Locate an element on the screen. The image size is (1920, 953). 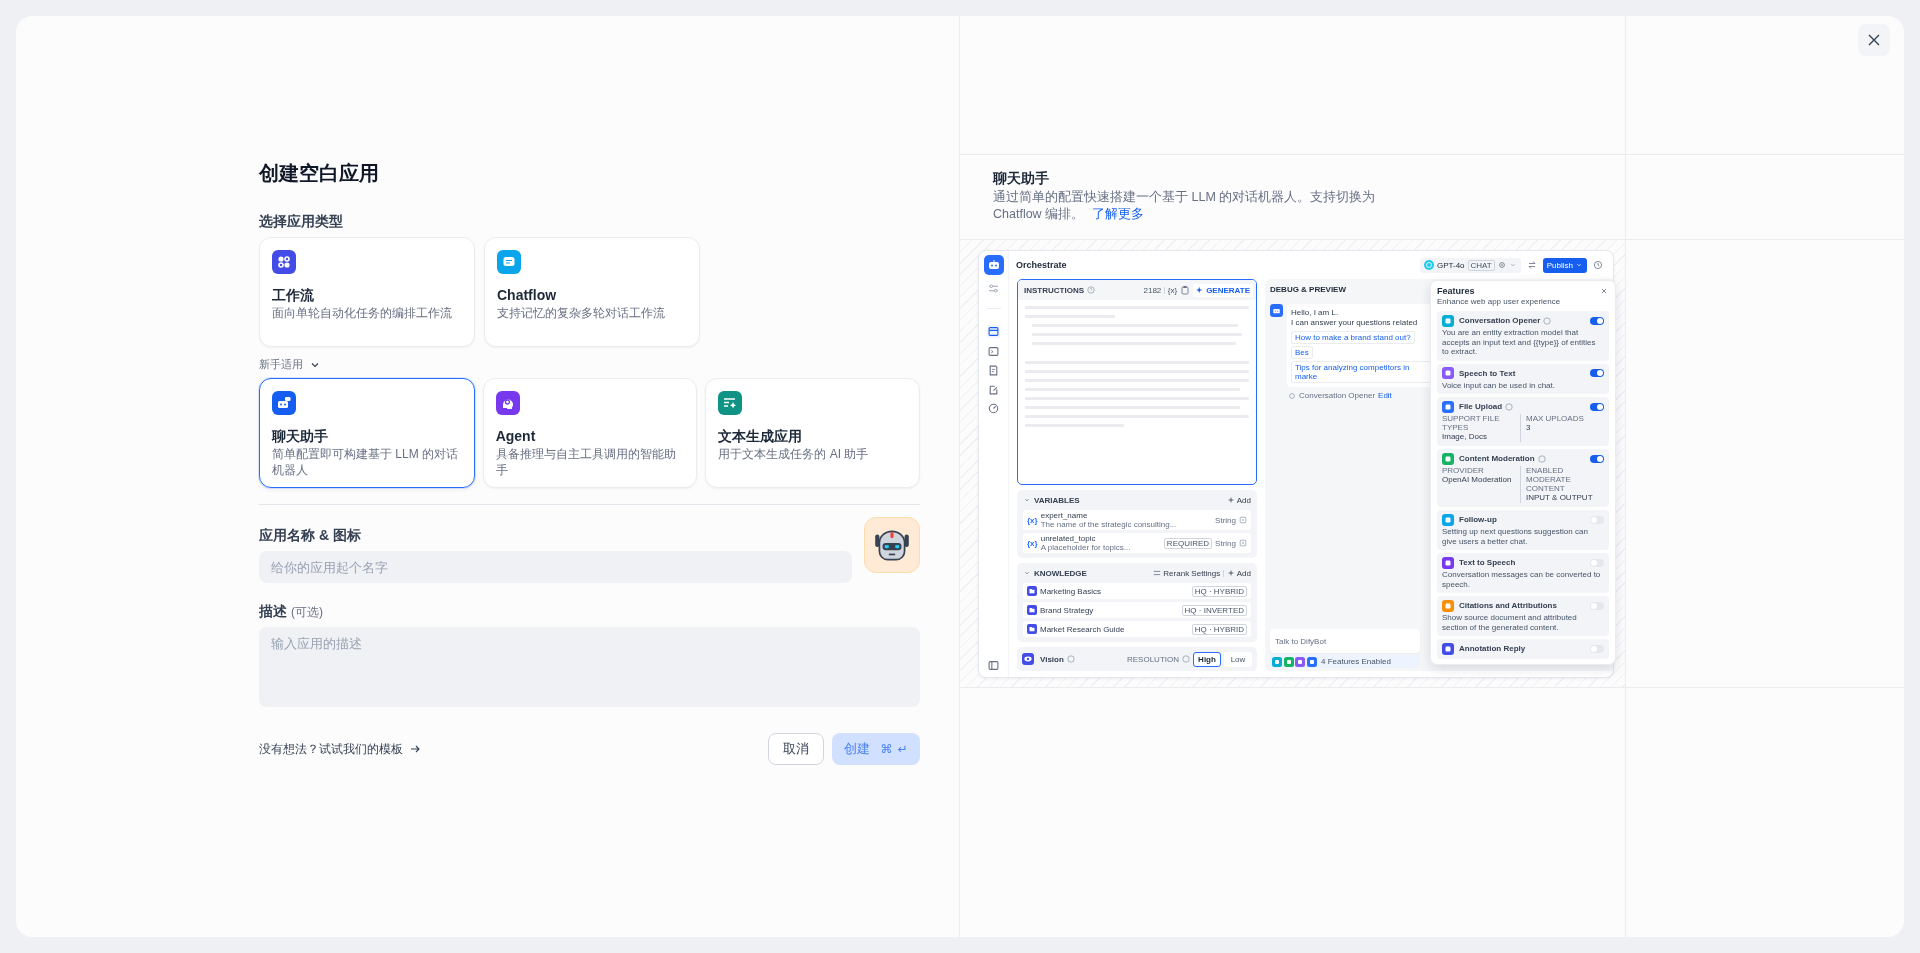
opener-label: Conversation Opener is located at coordinates (1337, 395).